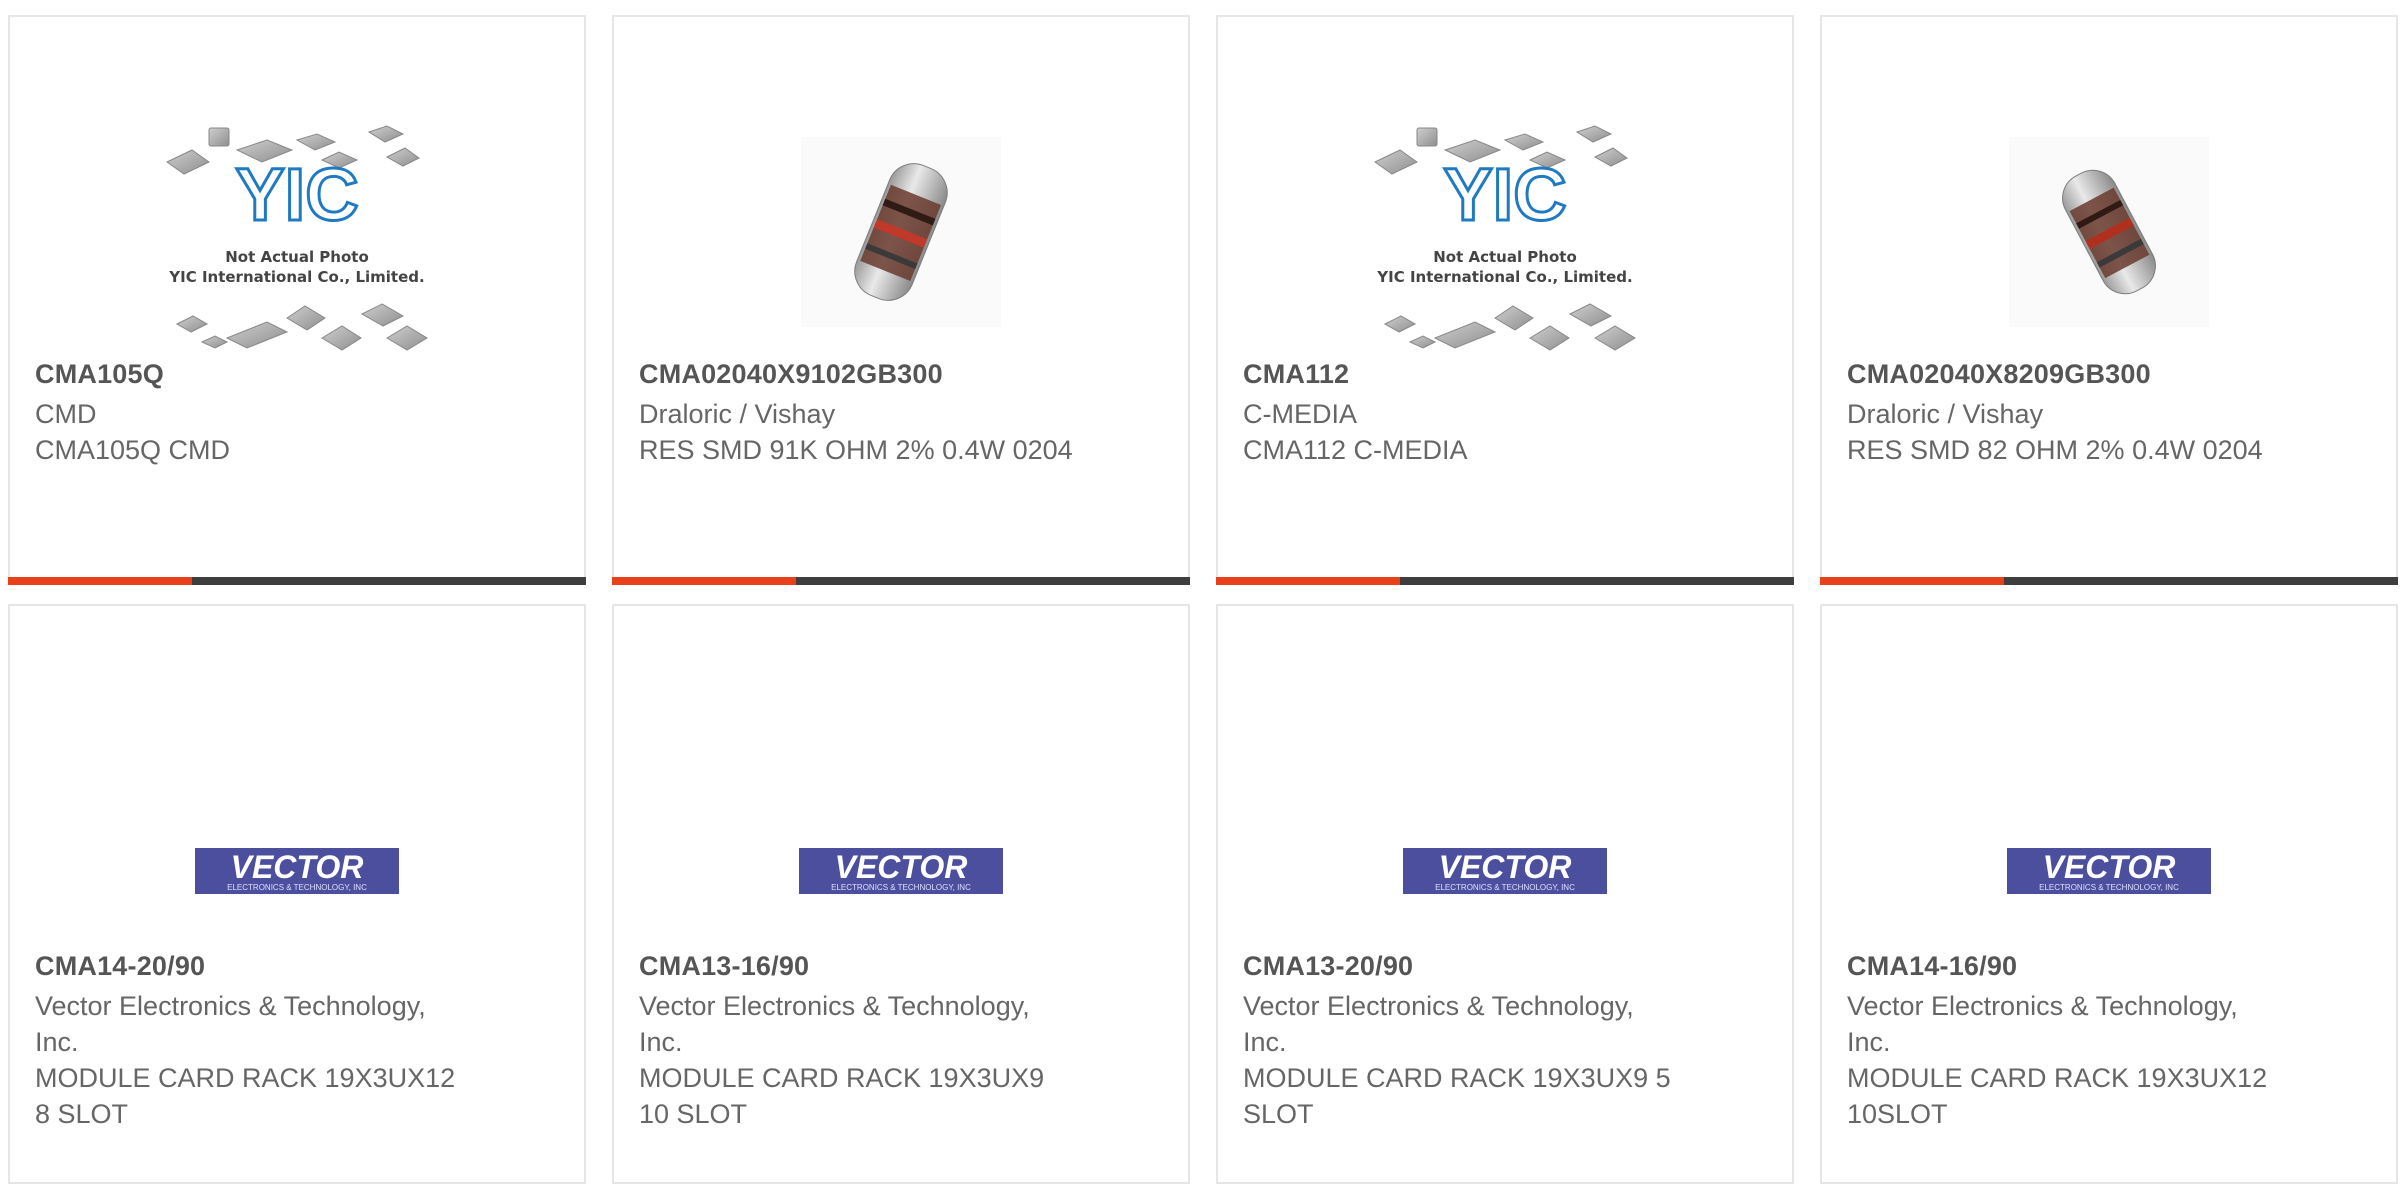 This screenshot has width=2400, height=1184. Describe the element at coordinates (245, 1096) in the screenshot. I see `description: MODULE CARD RACK 19X3UX12 8 SLOT` at that location.